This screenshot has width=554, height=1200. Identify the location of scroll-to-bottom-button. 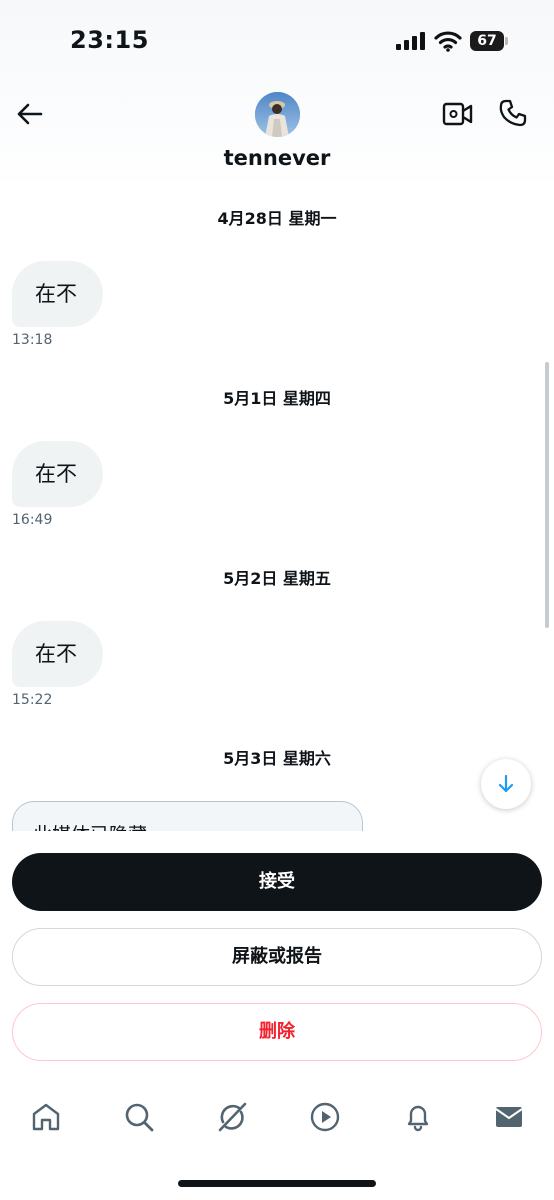
(506, 784).